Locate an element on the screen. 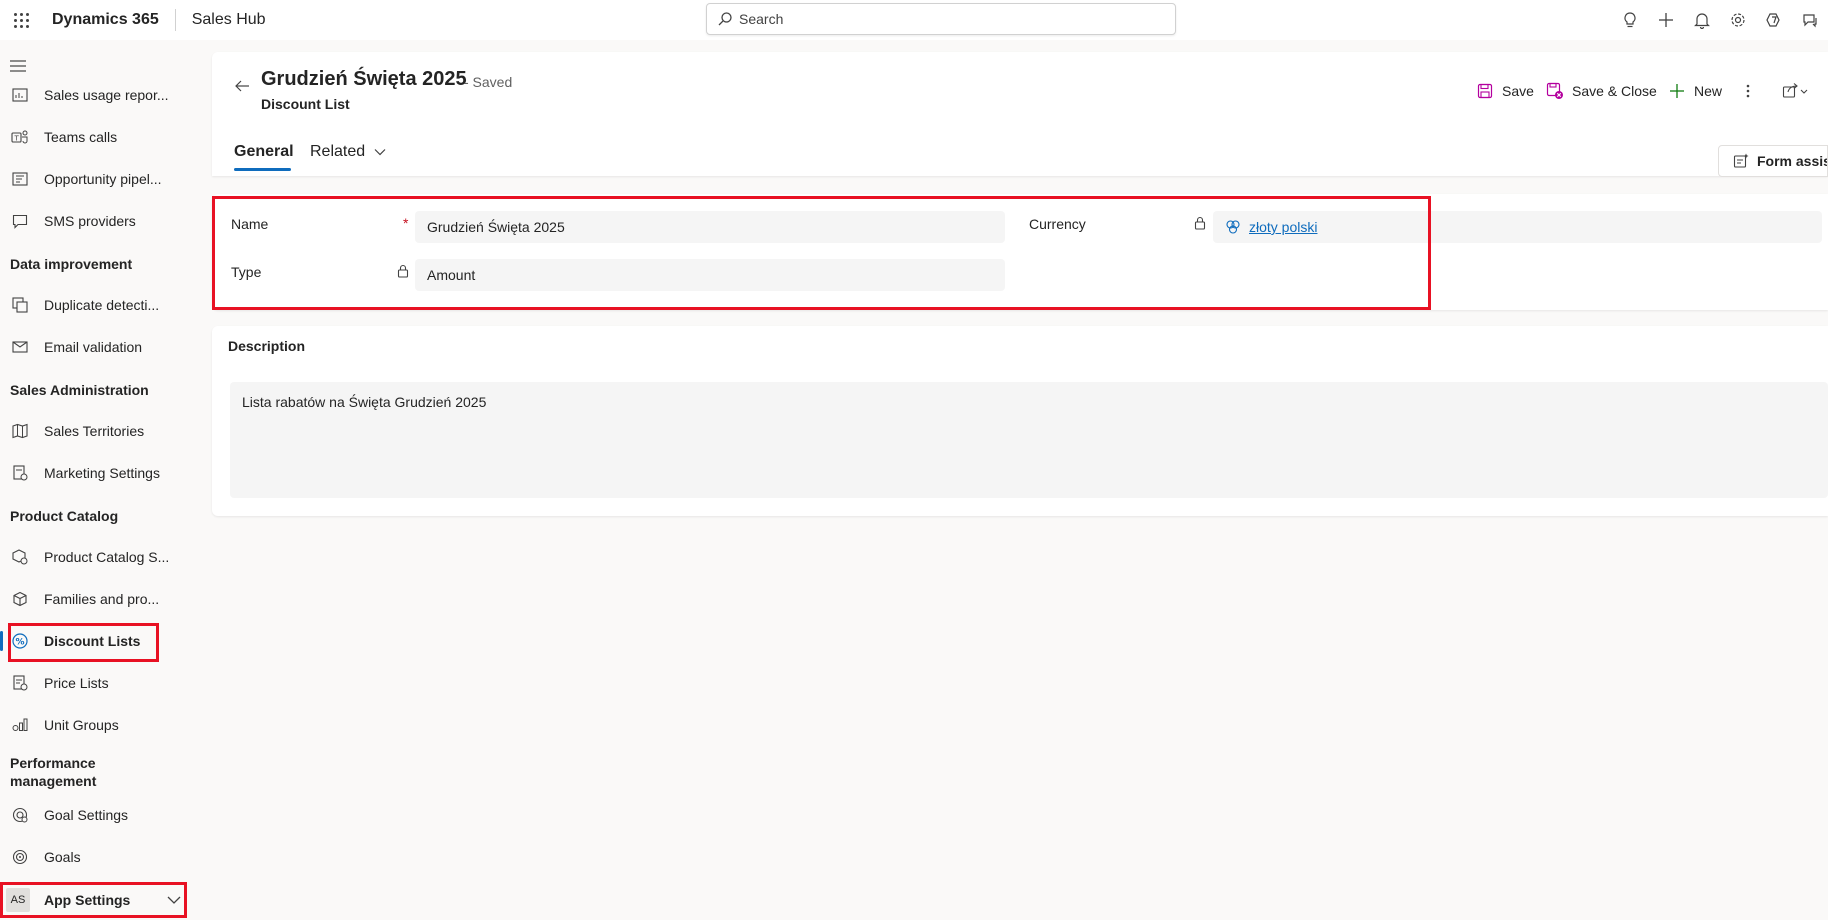  save-and-close-button: Save & Close is located at coordinates (1601, 91).